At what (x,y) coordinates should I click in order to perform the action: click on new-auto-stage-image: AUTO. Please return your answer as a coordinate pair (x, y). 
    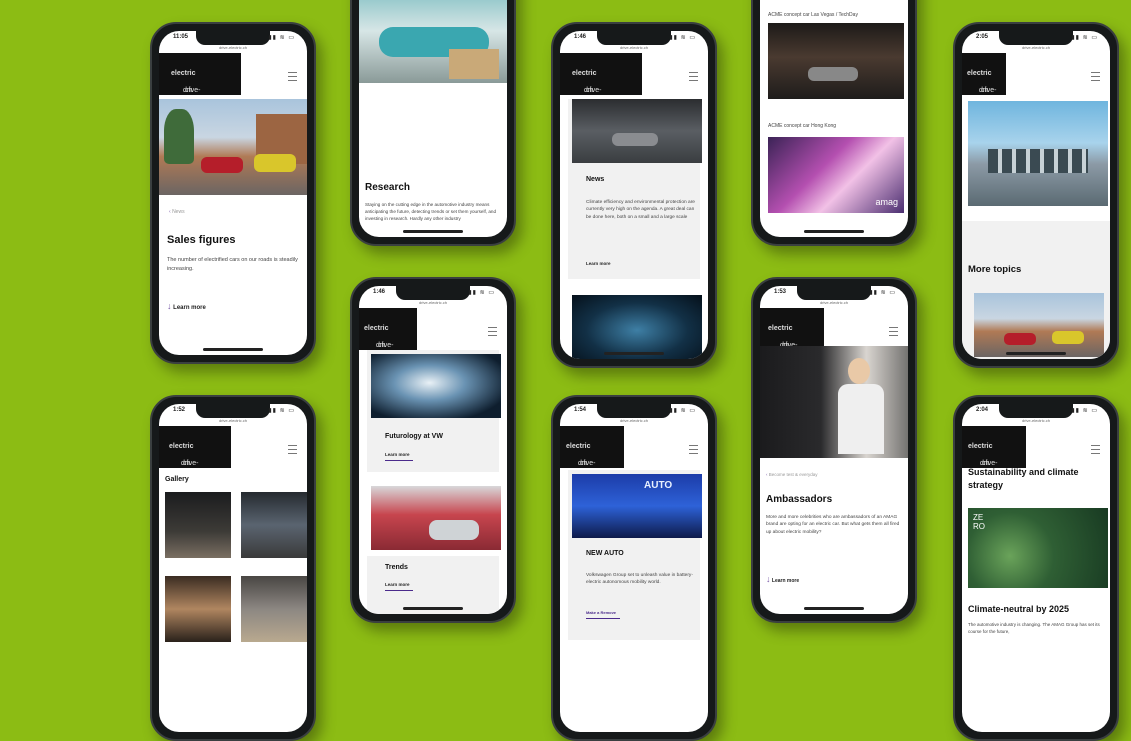
    Looking at the image, I should click on (637, 506).